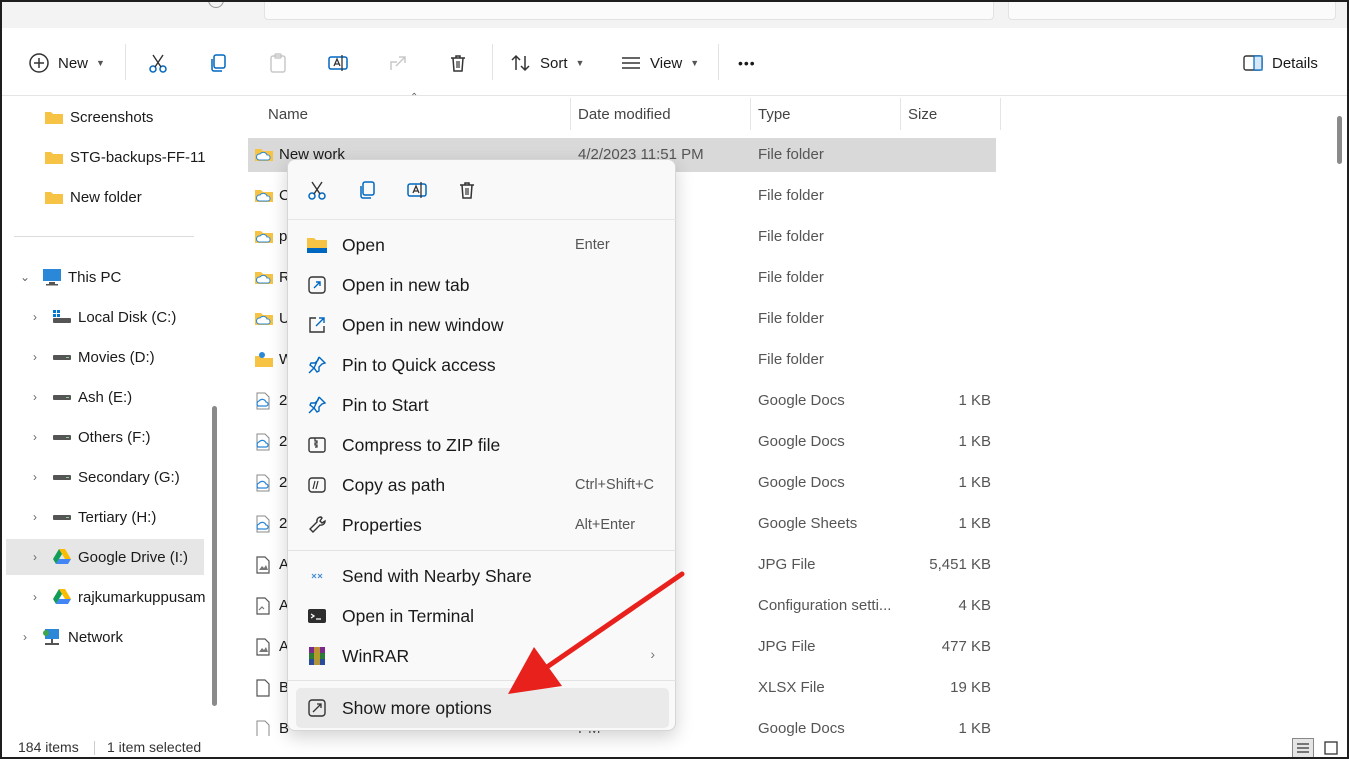 The width and height of the screenshot is (1349, 759). I want to click on menu-item-label: Open, so click(363, 245).